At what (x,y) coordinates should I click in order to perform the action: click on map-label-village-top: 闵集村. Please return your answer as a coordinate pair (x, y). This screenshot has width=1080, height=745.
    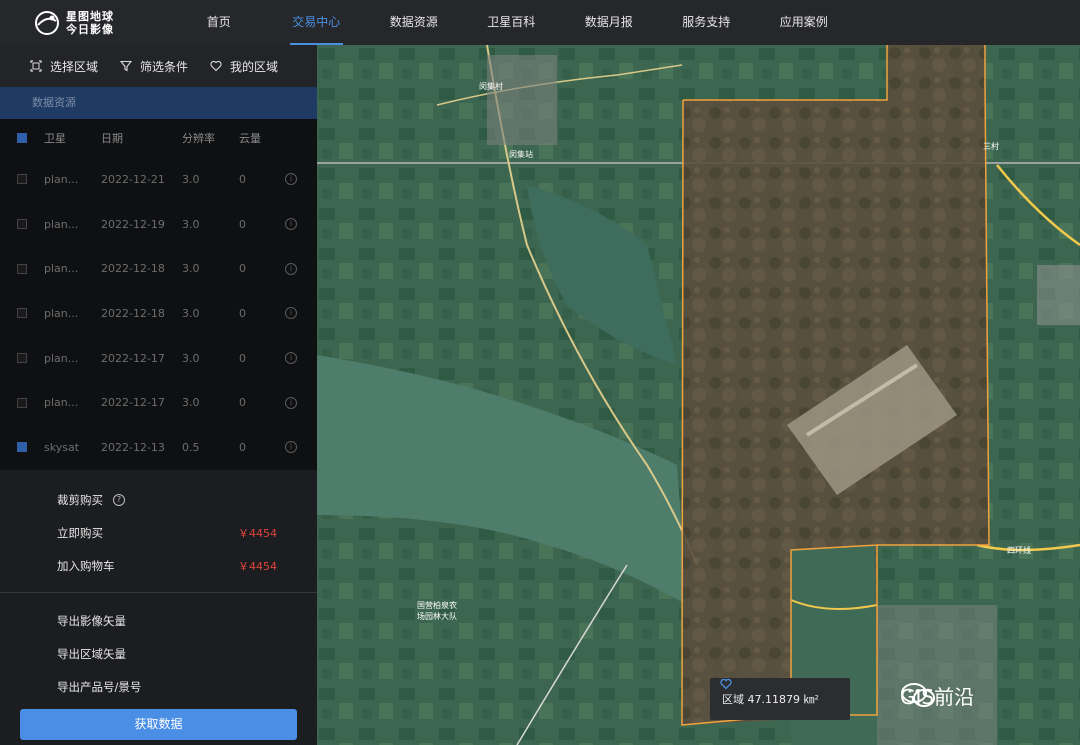
    Looking at the image, I should click on (491, 86).